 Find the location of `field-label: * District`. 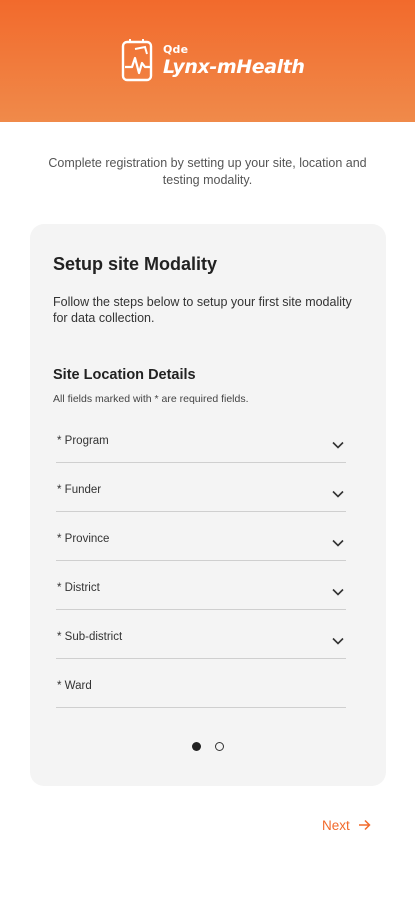

field-label: * District is located at coordinates (78, 588).